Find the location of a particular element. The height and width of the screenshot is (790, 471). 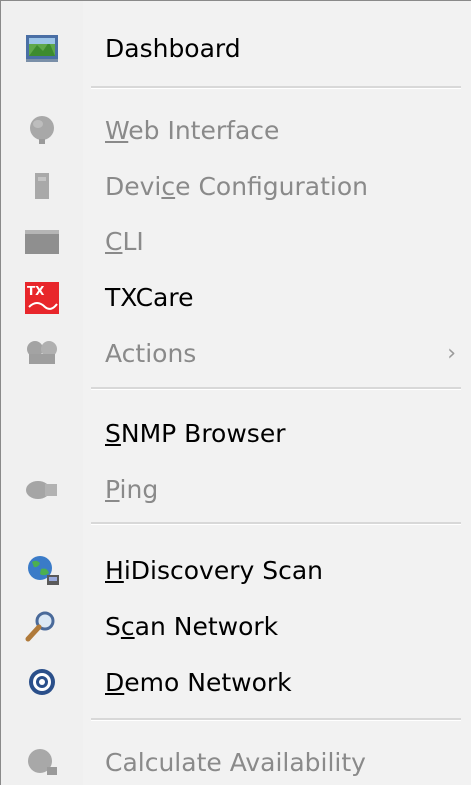

availability-icon is located at coordinates (42, 762).